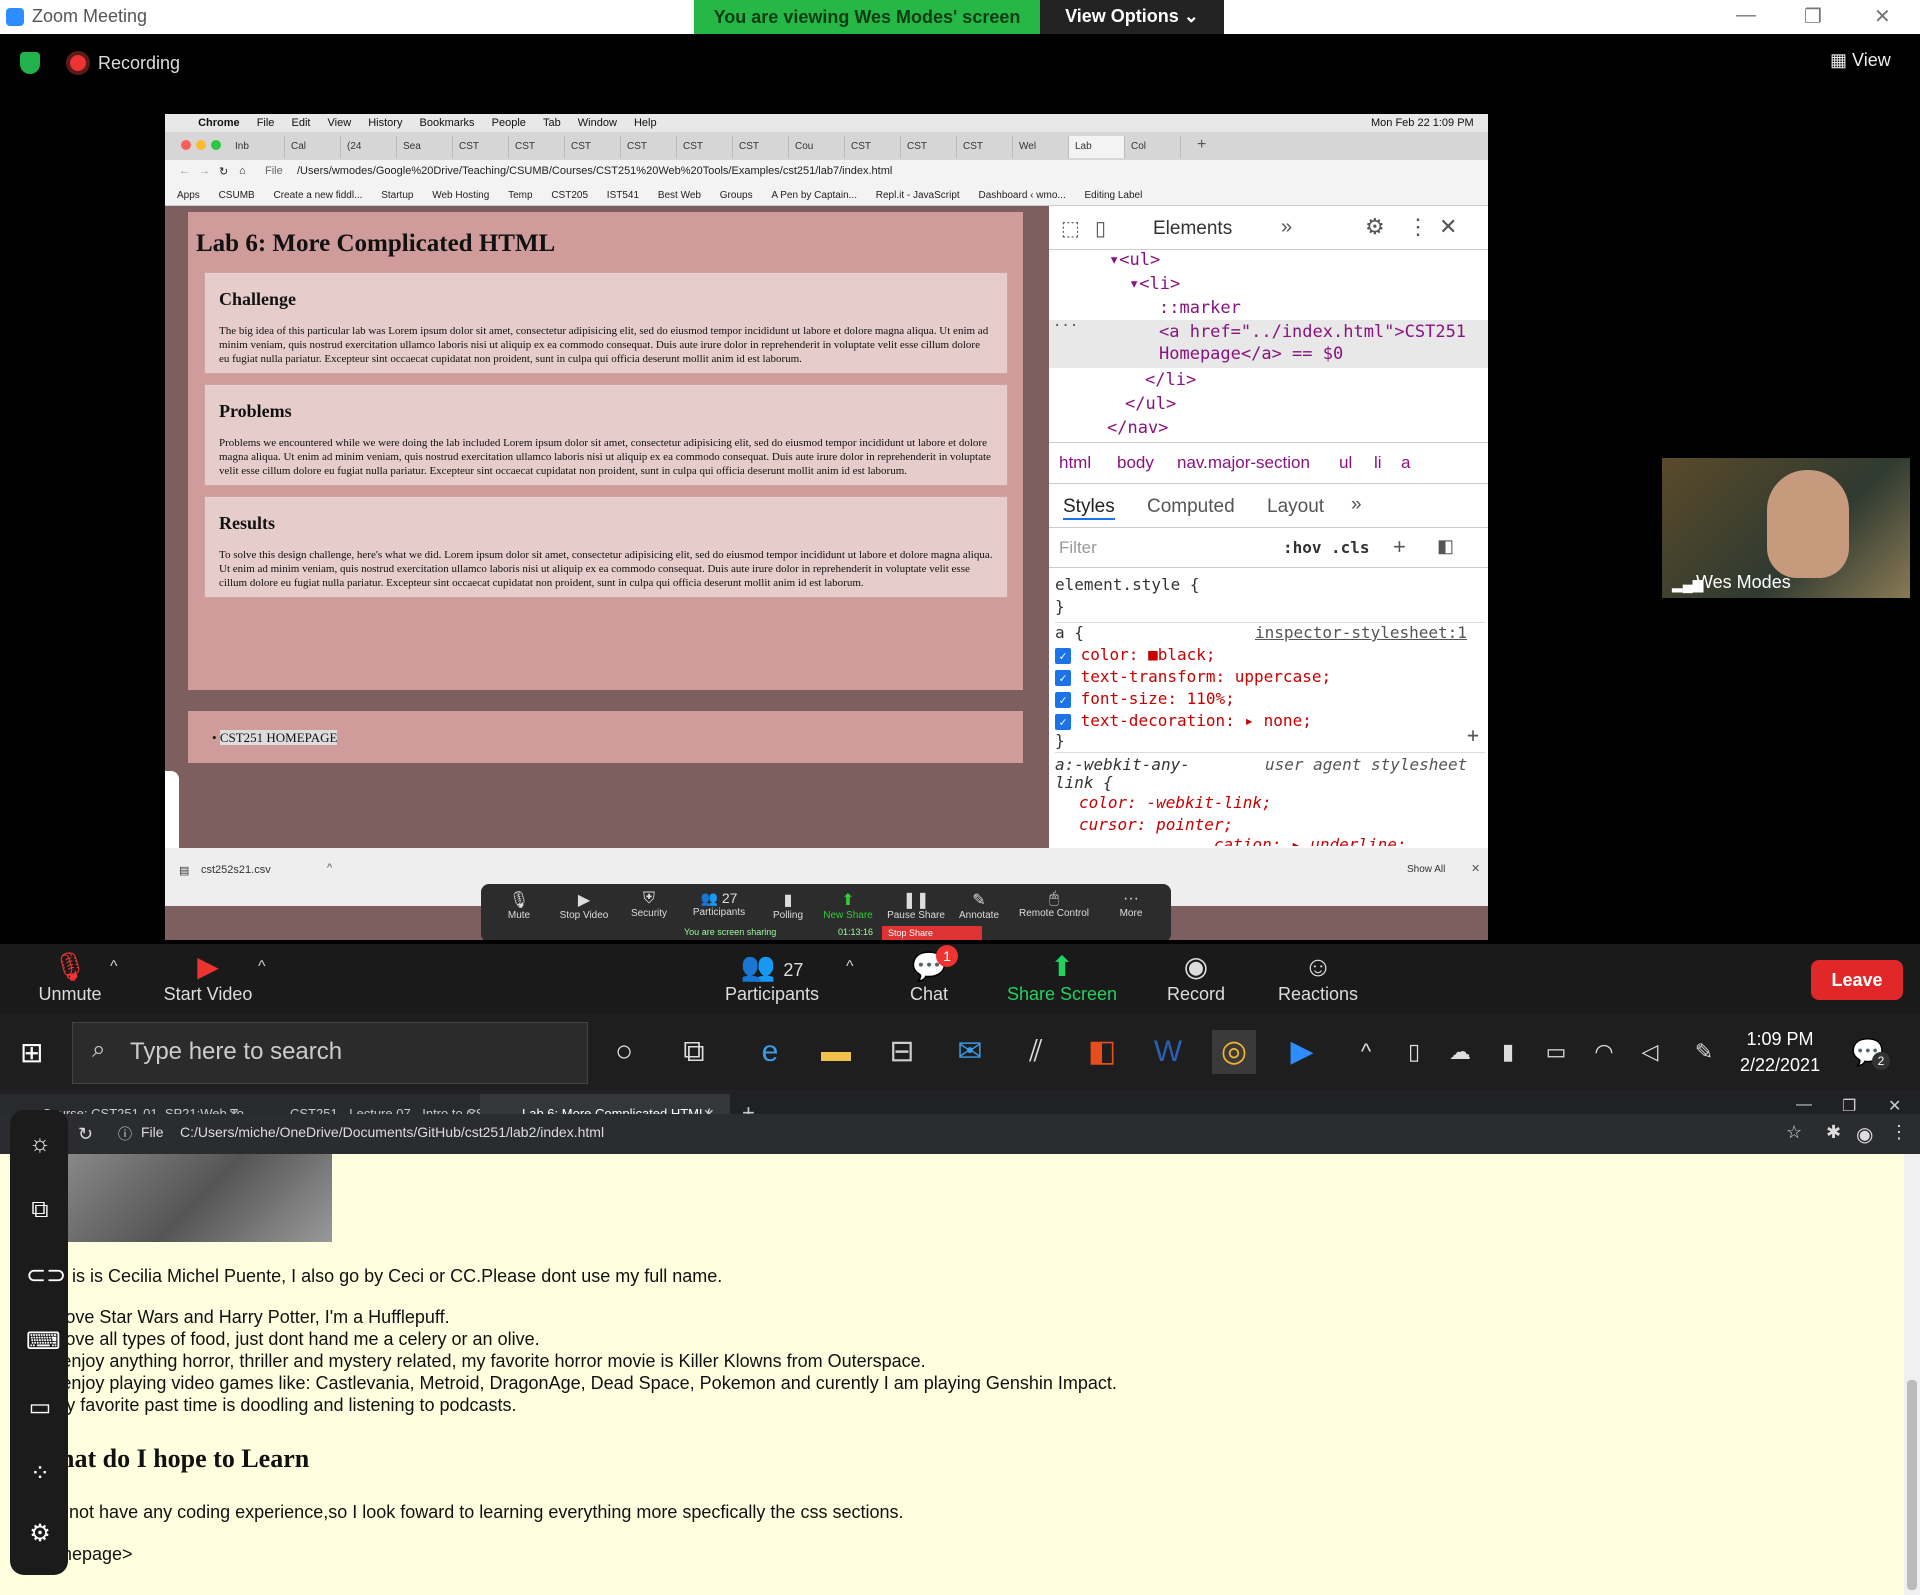 This screenshot has height=1595, width=1920. Describe the element at coordinates (236, 870) in the screenshot. I see `download-filename: cst252s21.csv` at that location.